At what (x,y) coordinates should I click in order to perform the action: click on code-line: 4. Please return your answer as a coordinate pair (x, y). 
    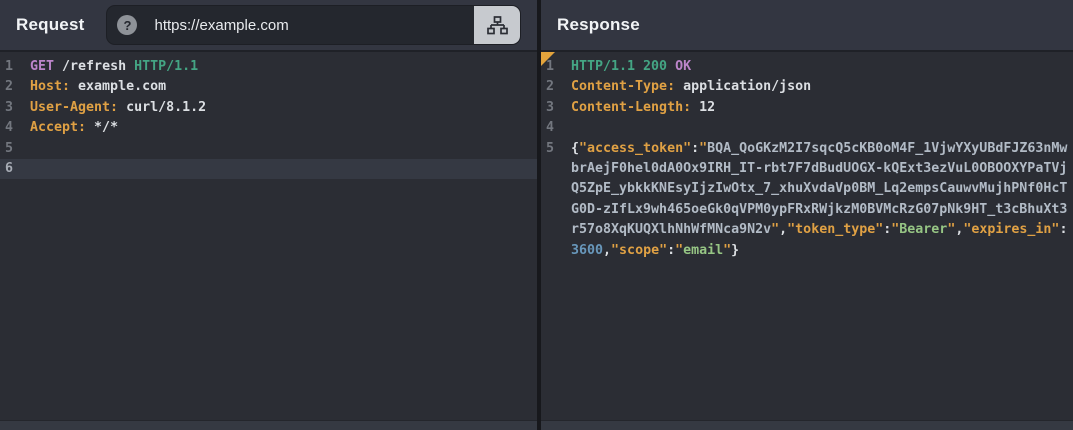
    Looking at the image, I should click on (807, 128).